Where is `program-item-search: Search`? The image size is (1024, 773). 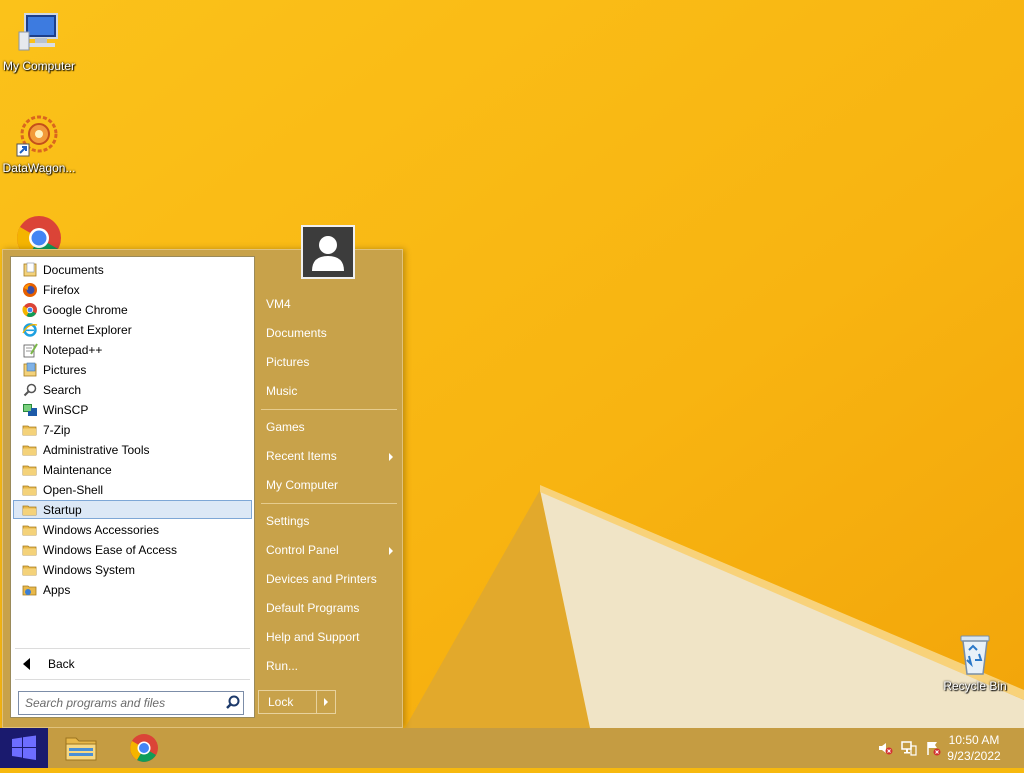 program-item-search: Search is located at coordinates (132, 389).